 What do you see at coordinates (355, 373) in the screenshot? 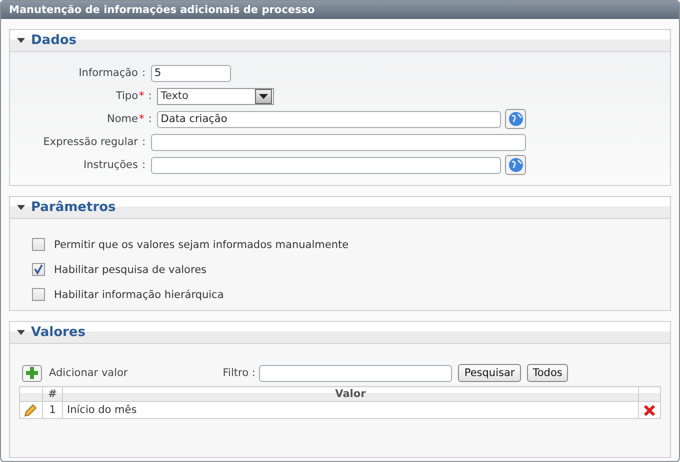
I see `filter-field` at bounding box center [355, 373].